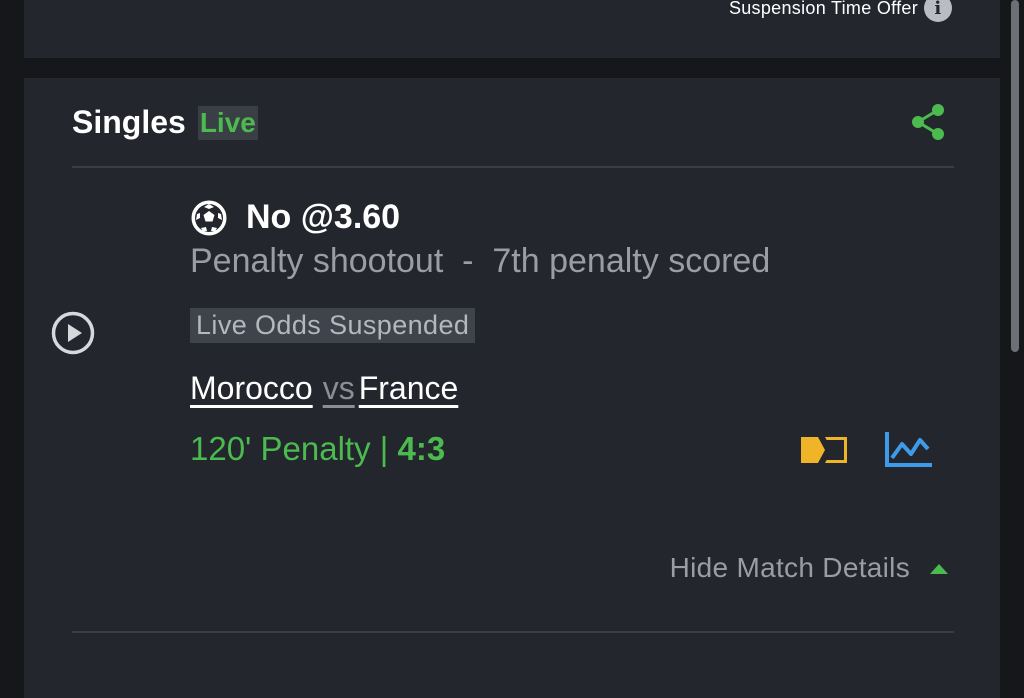 This screenshot has height=698, width=1024. Describe the element at coordinates (512, 29) in the screenshot. I see `suspension-offer-card: Suspension Time Offer i` at that location.